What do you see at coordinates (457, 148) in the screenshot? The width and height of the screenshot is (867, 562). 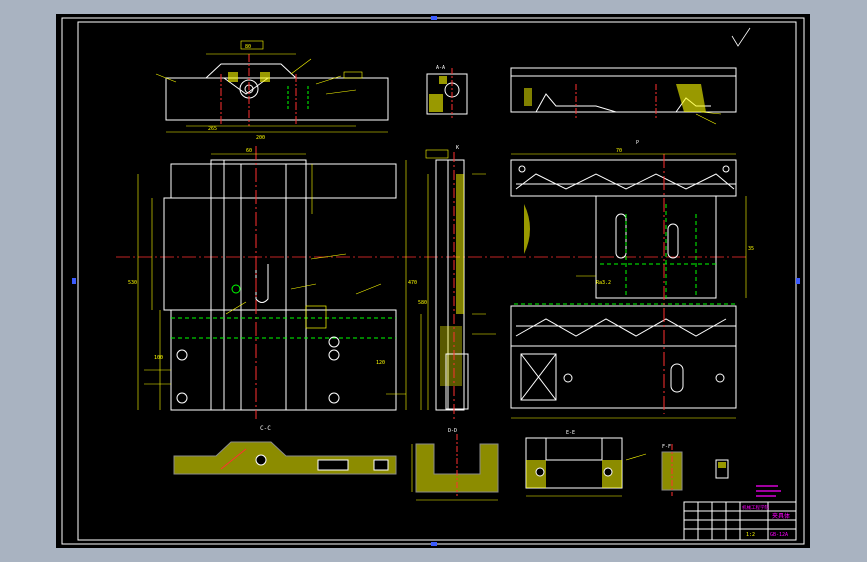 I see `side-label: K` at bounding box center [457, 148].